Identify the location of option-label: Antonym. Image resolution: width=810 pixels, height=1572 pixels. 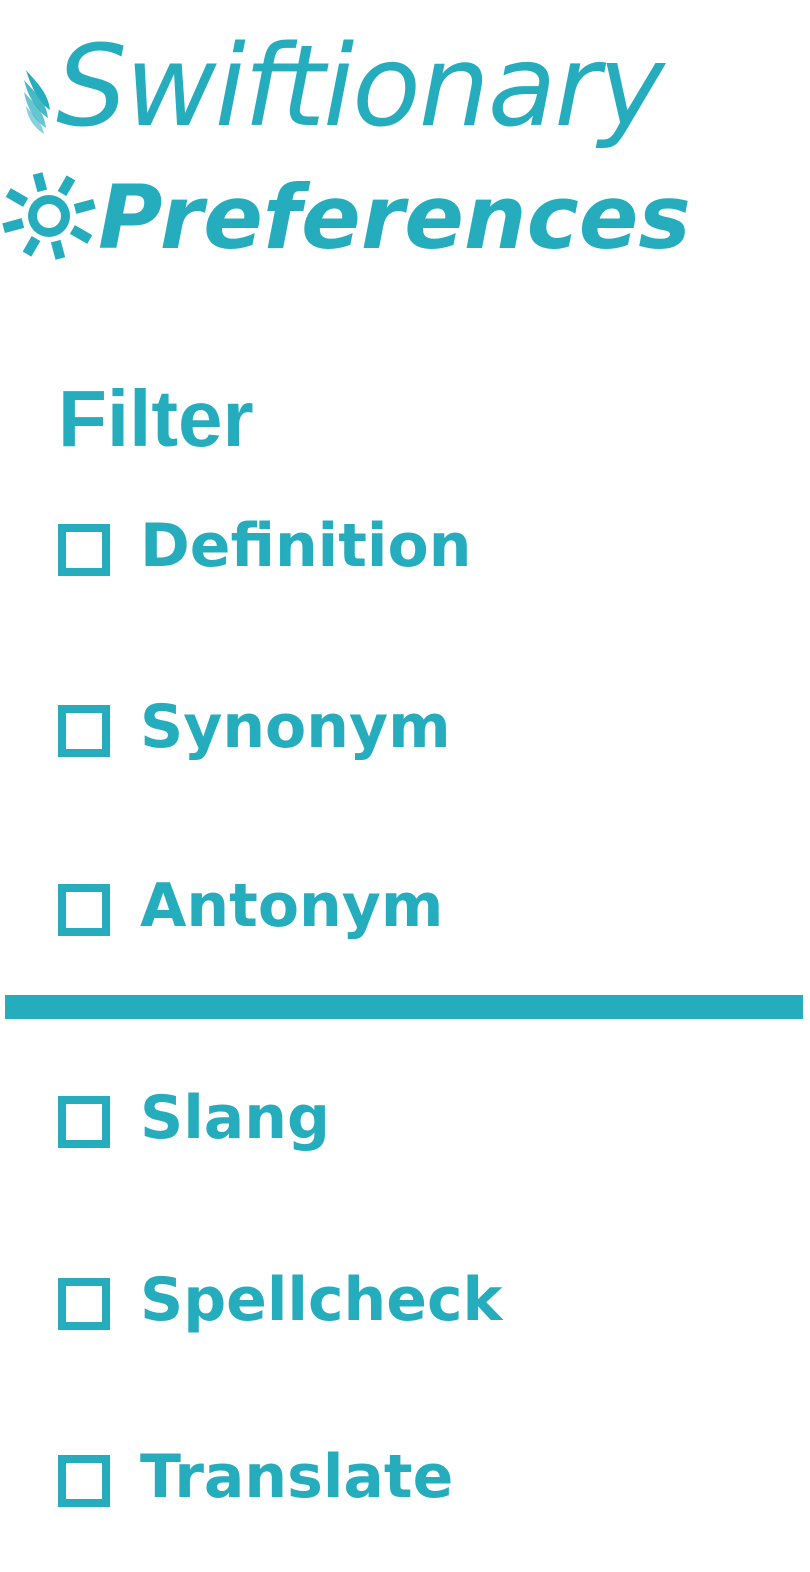
(292, 906).